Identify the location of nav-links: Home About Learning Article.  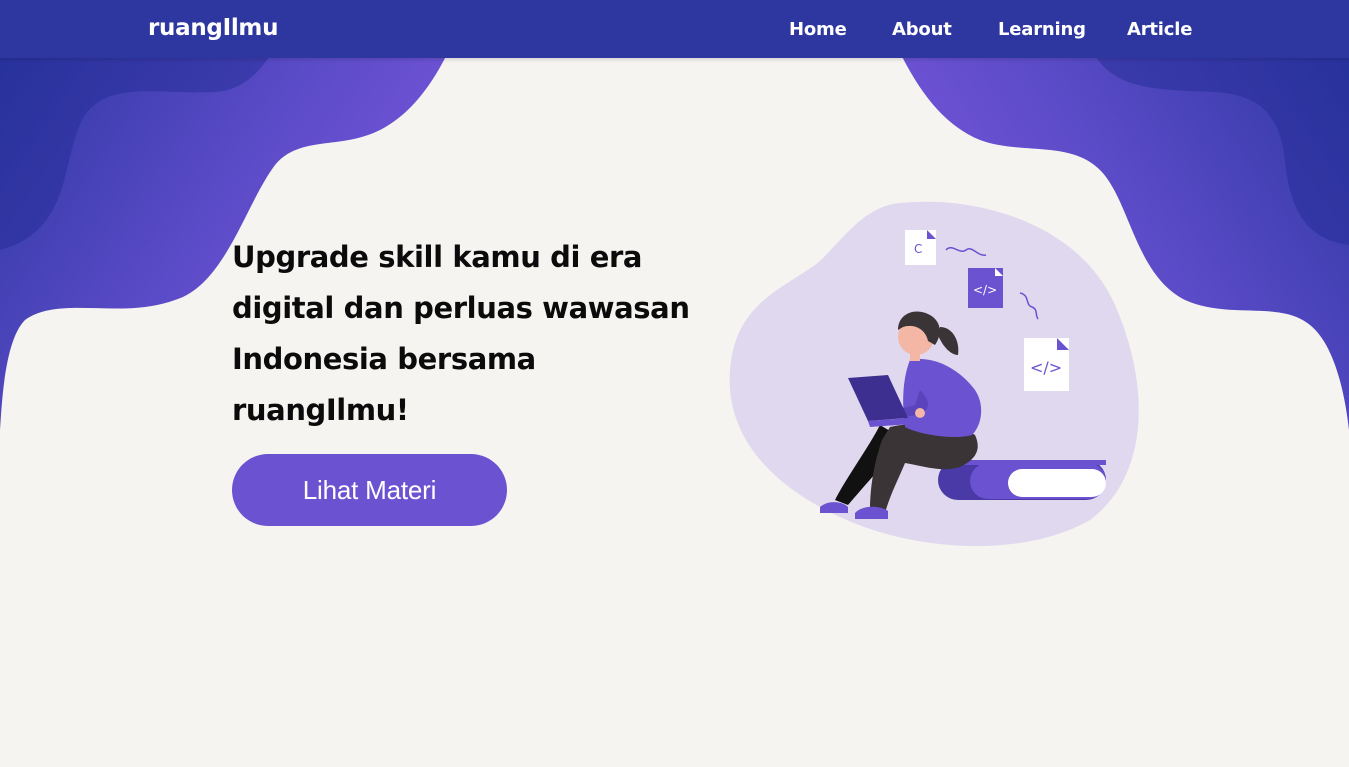
(674, 31).